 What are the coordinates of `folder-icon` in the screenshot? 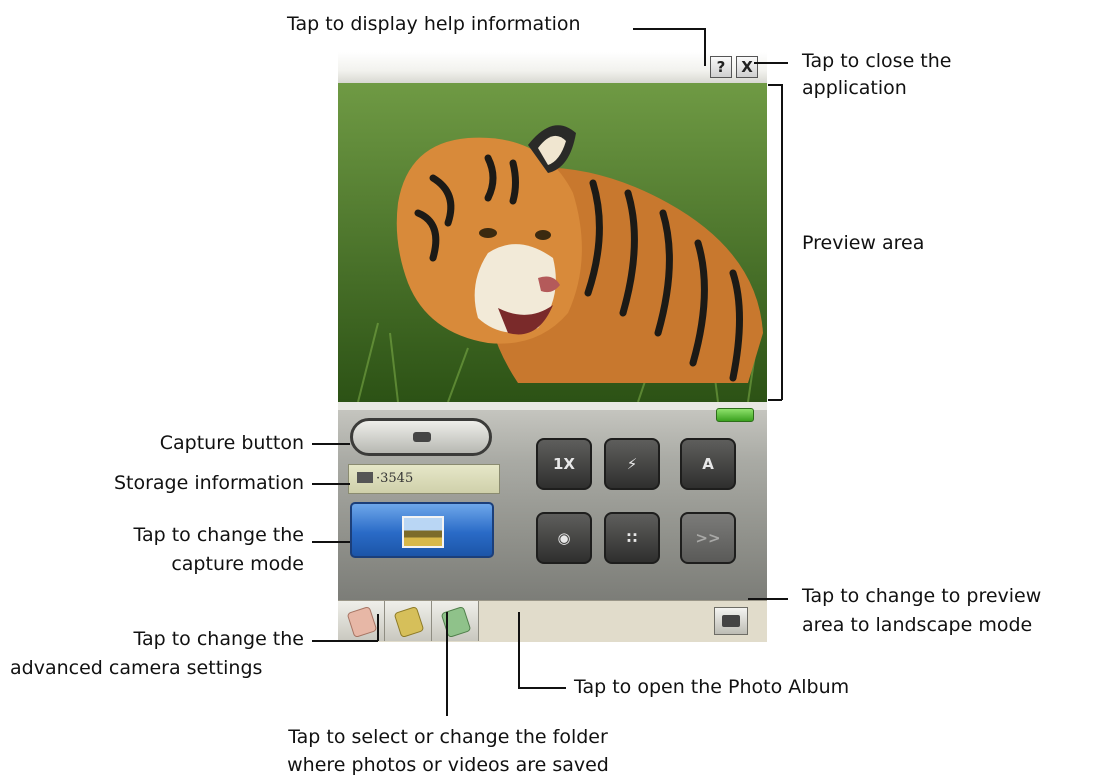 It's located at (409, 622).